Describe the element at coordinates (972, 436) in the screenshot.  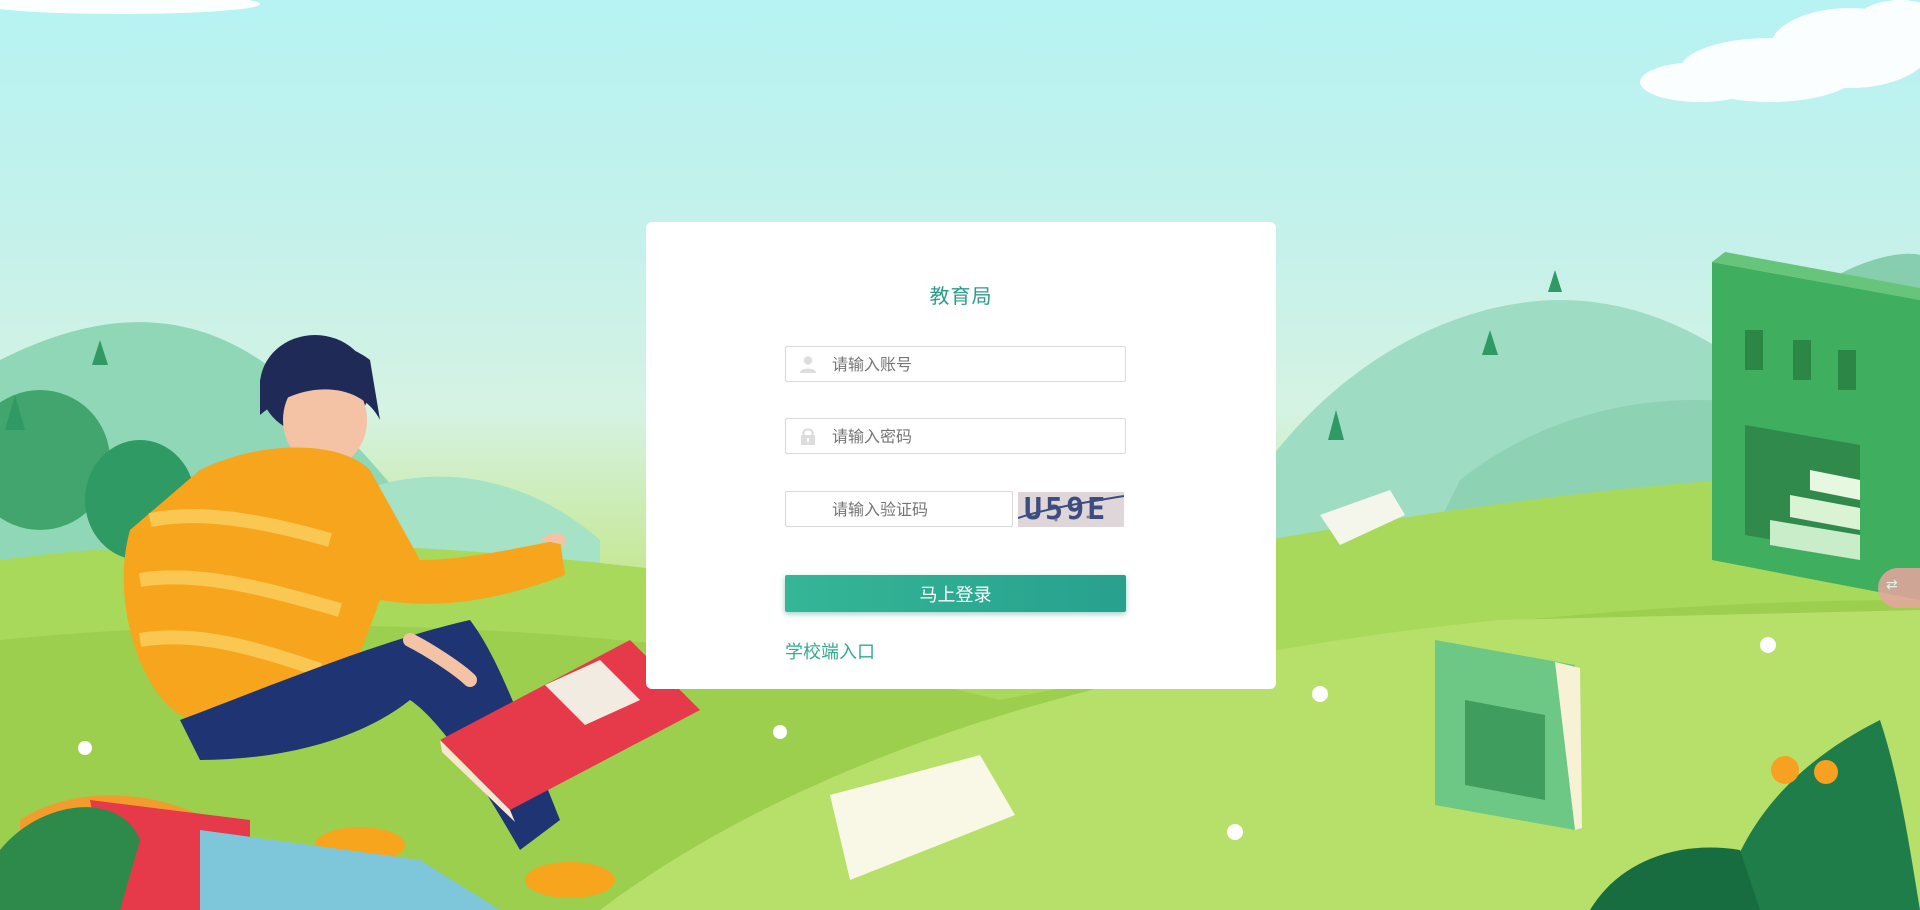
I see `password-input` at that location.